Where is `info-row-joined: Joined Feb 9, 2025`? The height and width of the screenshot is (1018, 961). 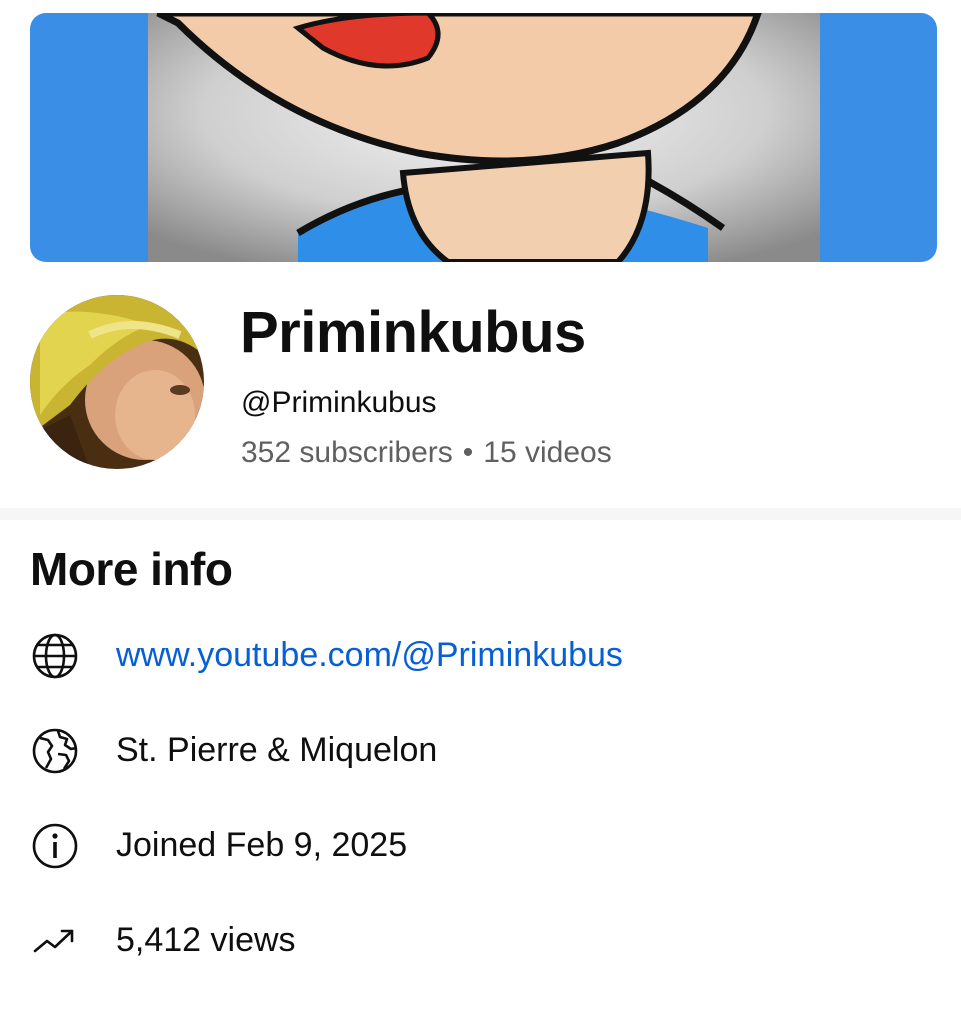 info-row-joined: Joined Feb 9, 2025 is located at coordinates (480, 845).